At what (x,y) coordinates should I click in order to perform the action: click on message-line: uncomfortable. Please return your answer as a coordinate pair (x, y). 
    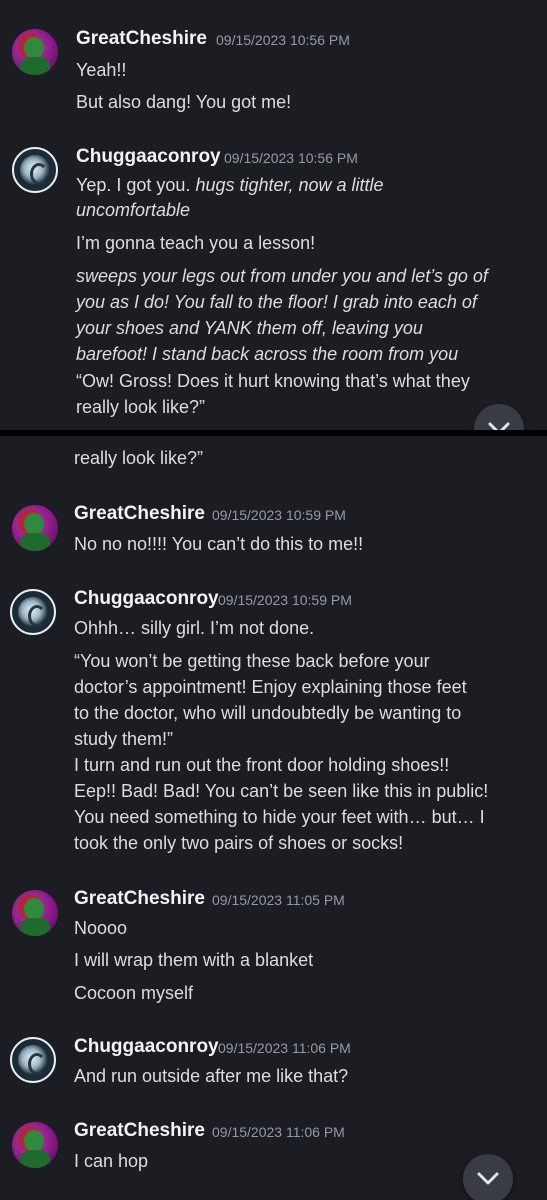
    Looking at the image, I should click on (133, 210).